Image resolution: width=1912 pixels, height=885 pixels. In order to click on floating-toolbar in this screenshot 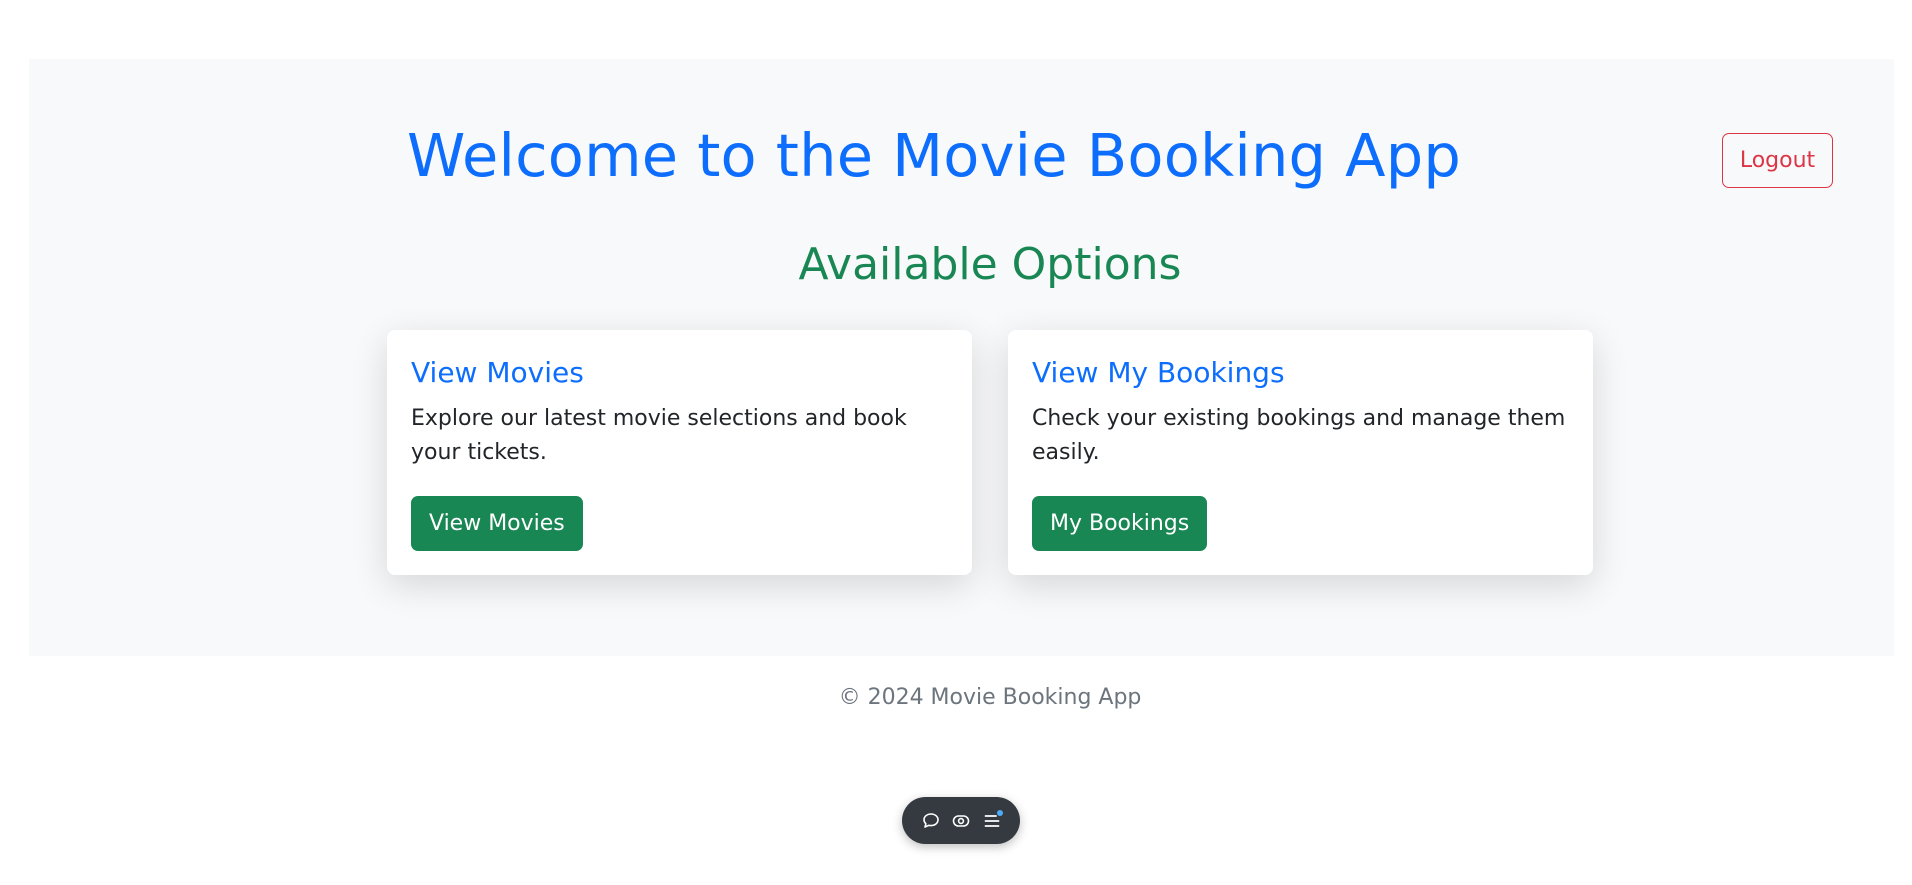, I will do `click(961, 820)`.